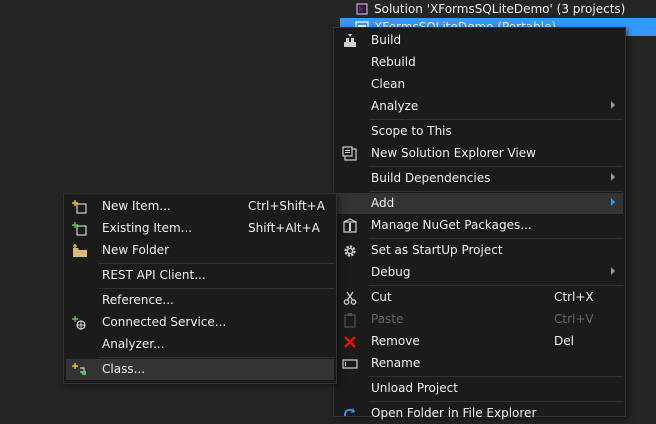 This screenshot has height=424, width=656. I want to click on menu-item-paste: Paste Ctrl+V, so click(479, 319).